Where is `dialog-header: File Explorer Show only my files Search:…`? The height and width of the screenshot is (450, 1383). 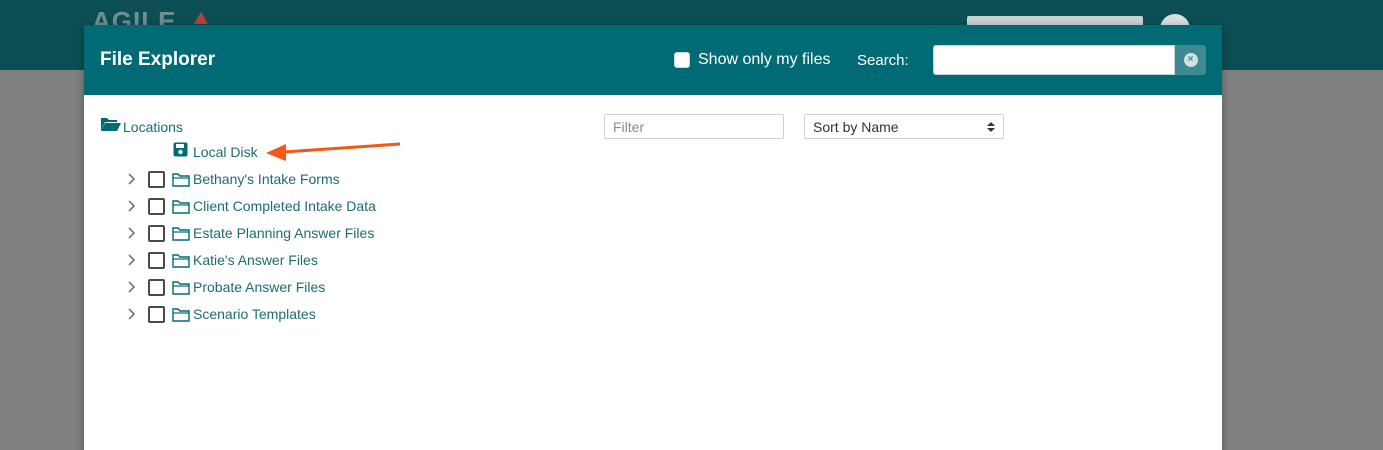 dialog-header: File Explorer Show only my files Search:… is located at coordinates (653, 60).